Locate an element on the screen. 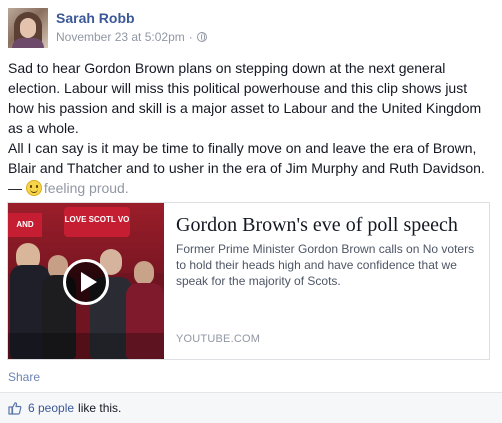 This screenshot has height=423, width=502. likes-suffix: like this. is located at coordinates (100, 408).